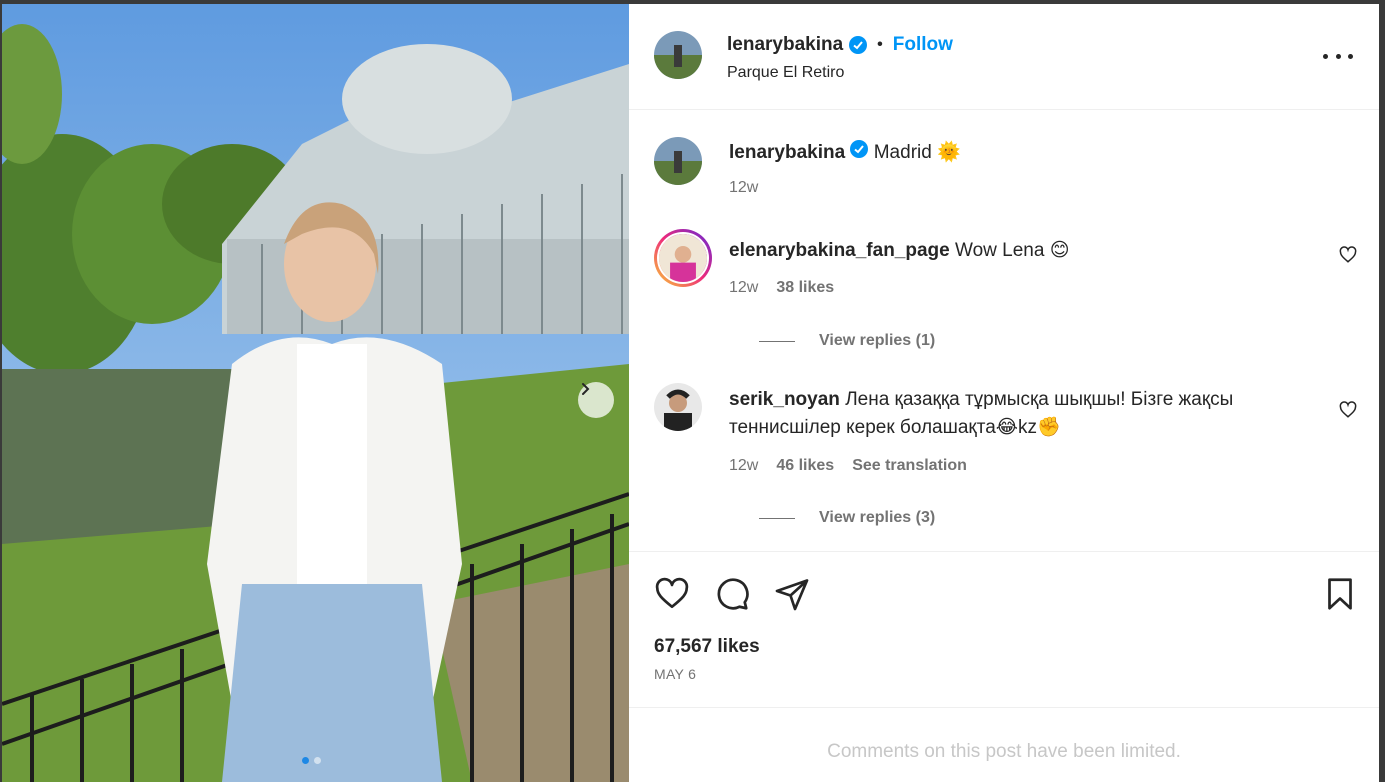 The height and width of the screenshot is (782, 1385). I want to click on paper-plane-icon, so click(792, 594).